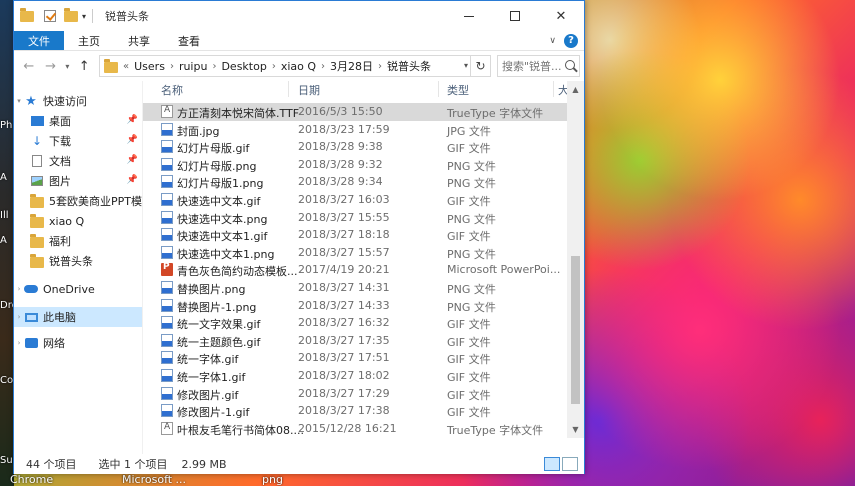  What do you see at coordinates (39, 40) in the screenshot?
I see `tab-file: 文件` at bounding box center [39, 40].